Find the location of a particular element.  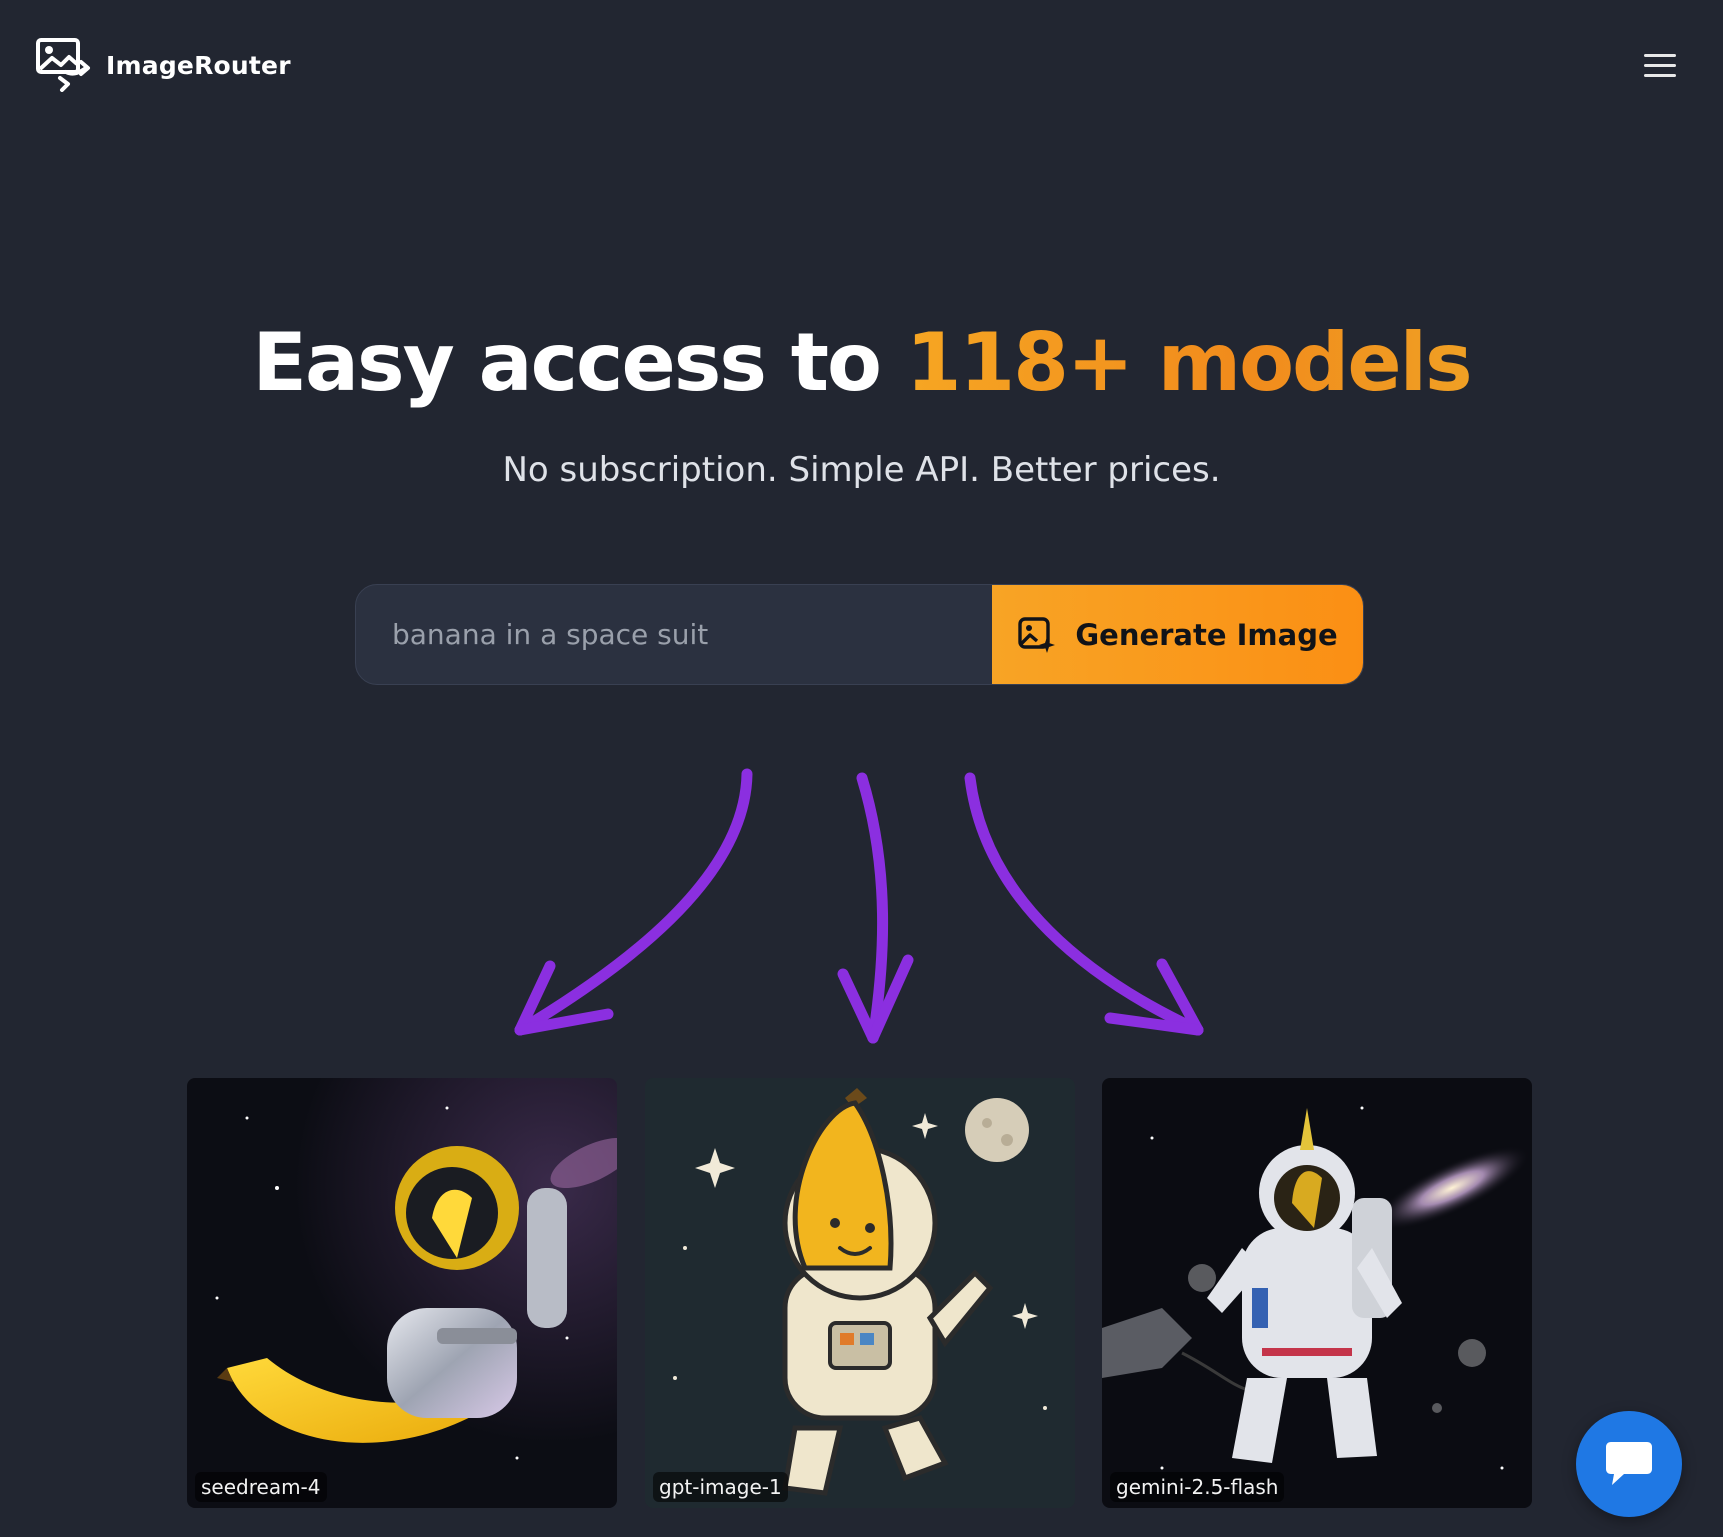

banana-astronaut-photo is located at coordinates (402, 1293).